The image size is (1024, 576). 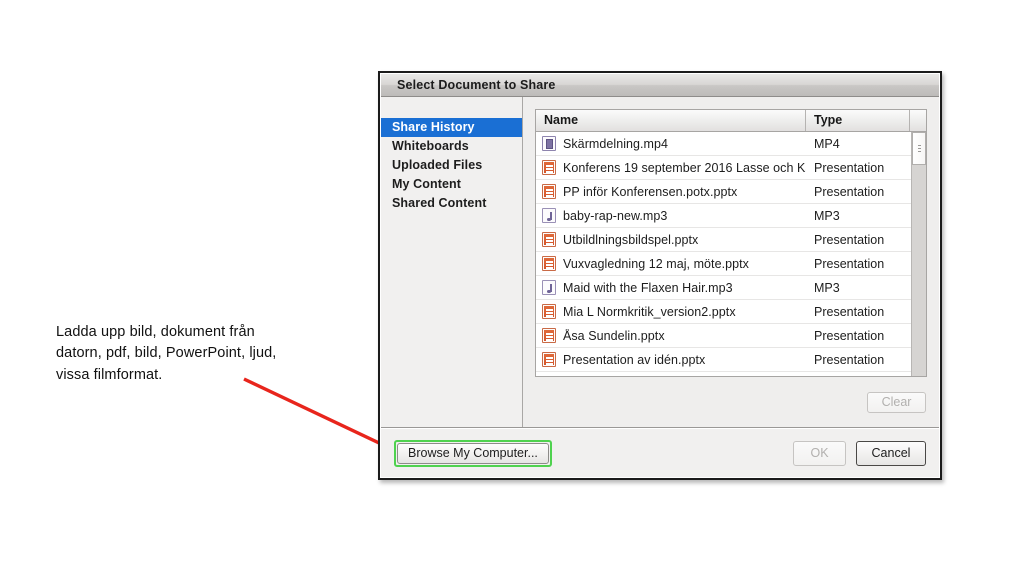 I want to click on ok-button: OK, so click(x=819, y=453).